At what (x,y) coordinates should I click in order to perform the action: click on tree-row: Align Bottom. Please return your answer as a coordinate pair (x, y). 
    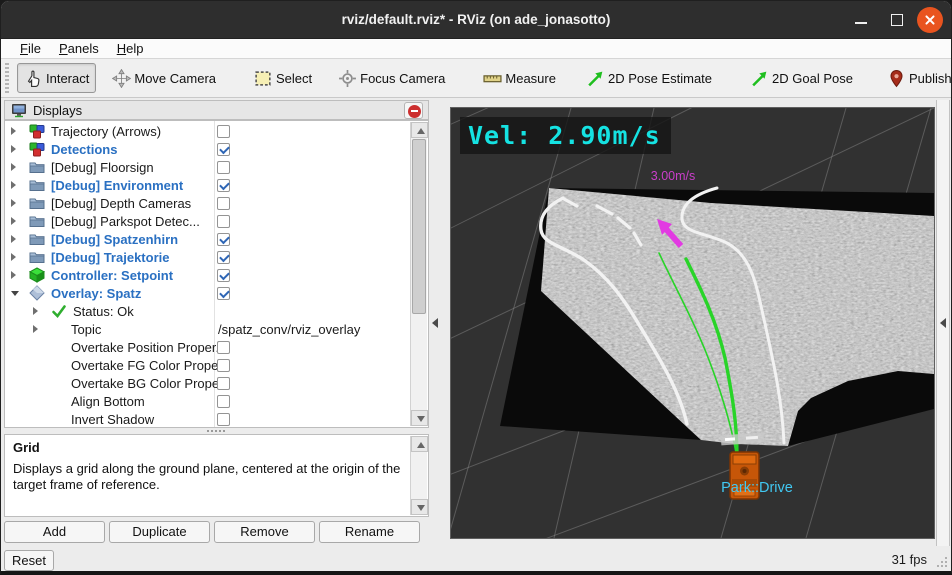
    Looking at the image, I should click on (216, 401).